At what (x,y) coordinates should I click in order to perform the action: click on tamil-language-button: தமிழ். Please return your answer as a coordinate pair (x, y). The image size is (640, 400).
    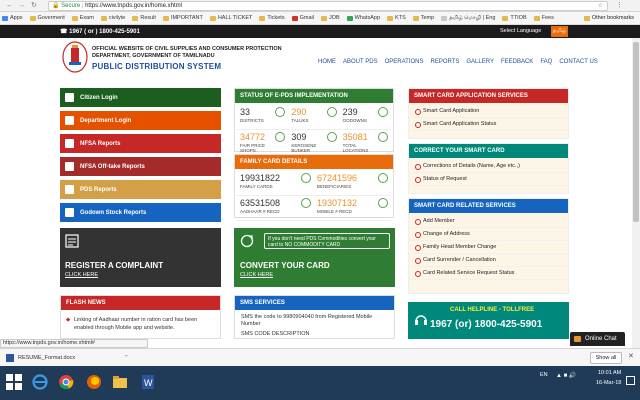
    Looking at the image, I should click on (559, 31).